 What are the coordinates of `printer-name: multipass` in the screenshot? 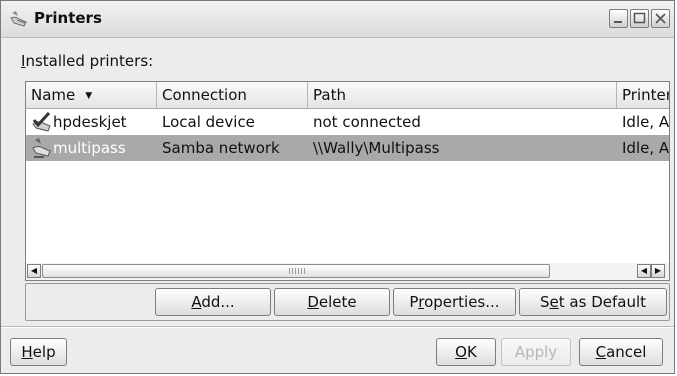 It's located at (89, 148).